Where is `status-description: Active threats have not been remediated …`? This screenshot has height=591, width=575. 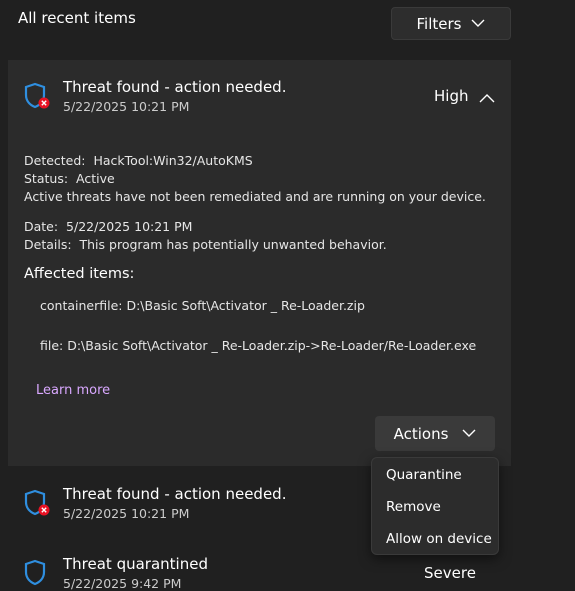
status-description: Active threats have not been remediated … is located at coordinates (255, 196).